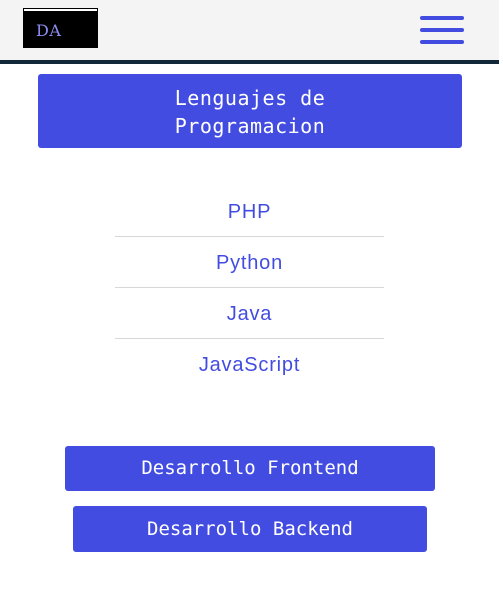  I want to click on logo-text: DA, so click(49, 30).